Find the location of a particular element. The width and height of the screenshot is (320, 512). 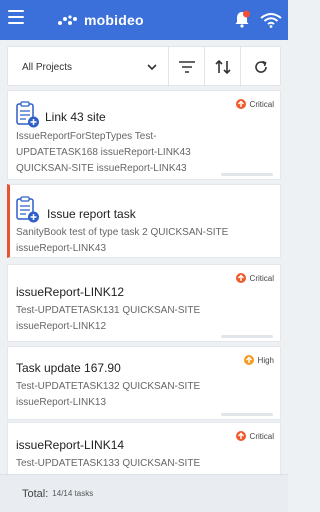

logo-text: mobideo is located at coordinates (114, 20).